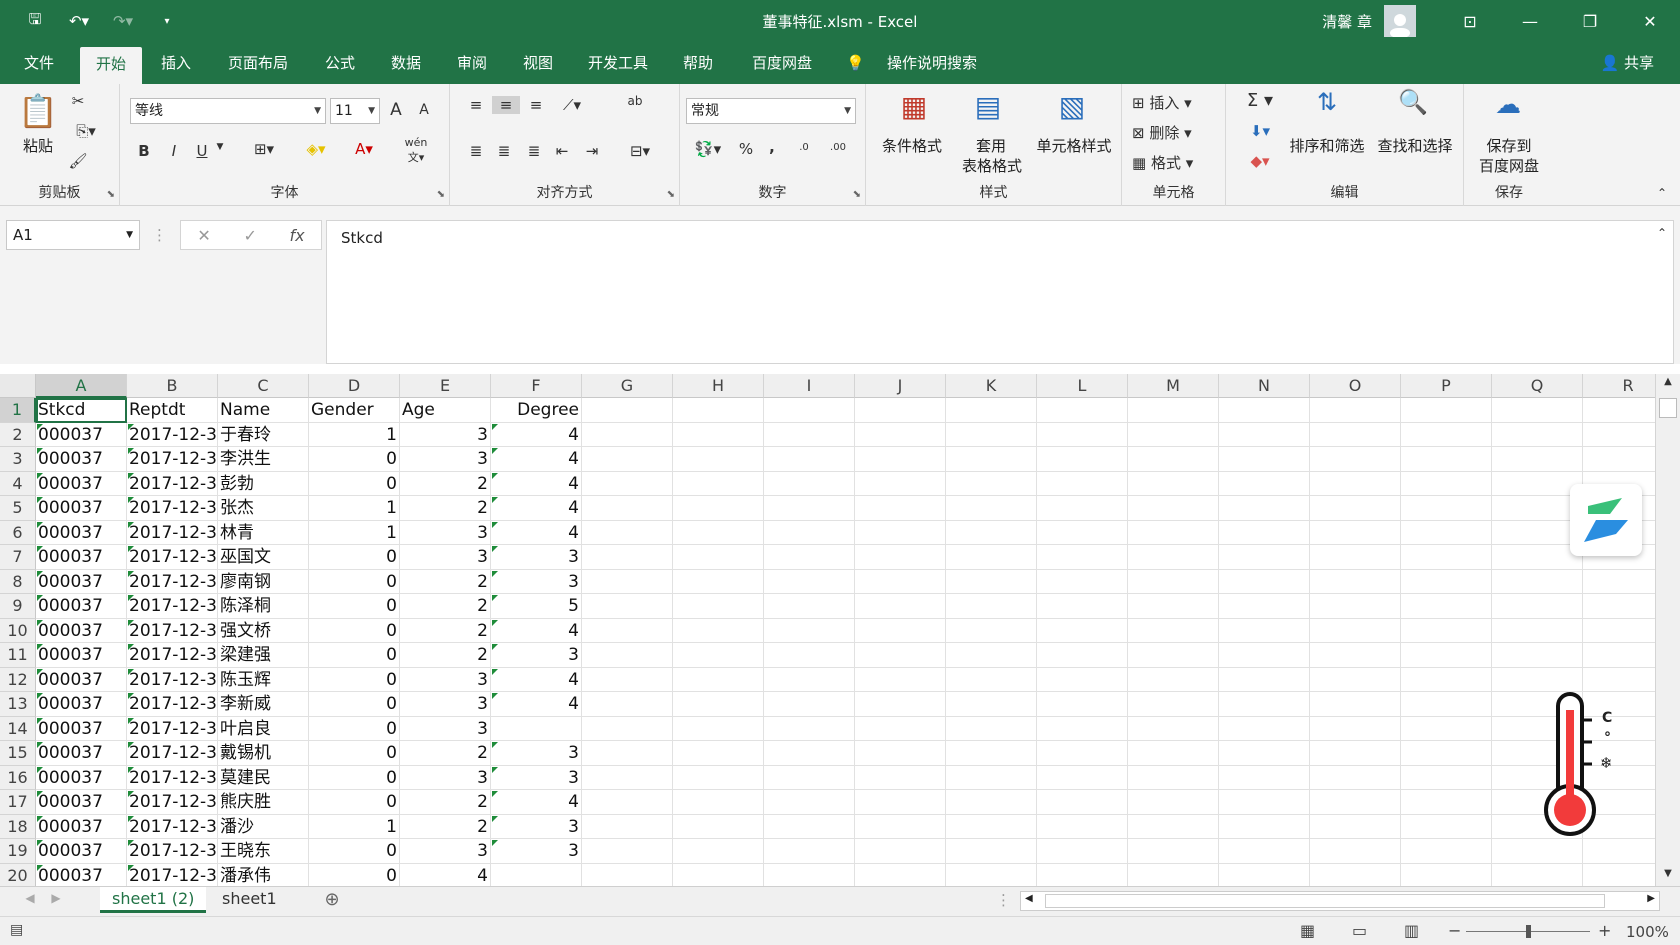  I want to click on cell-h20, so click(718, 874).